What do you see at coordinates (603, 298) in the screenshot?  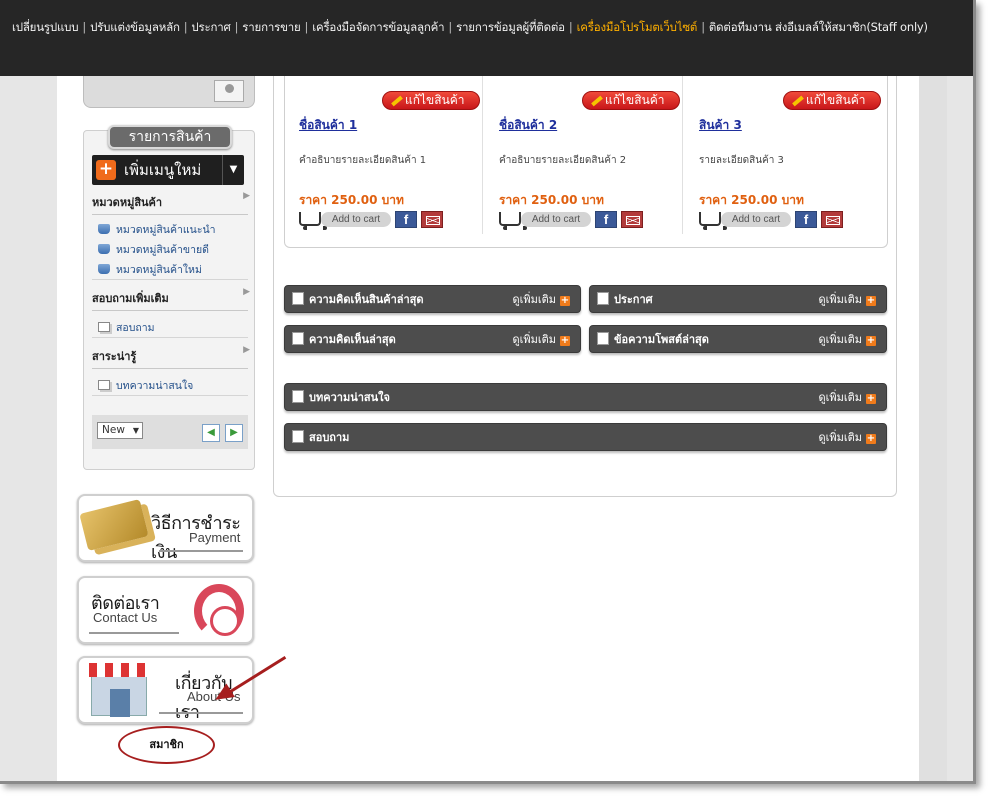 I see `announcement-icon` at bounding box center [603, 298].